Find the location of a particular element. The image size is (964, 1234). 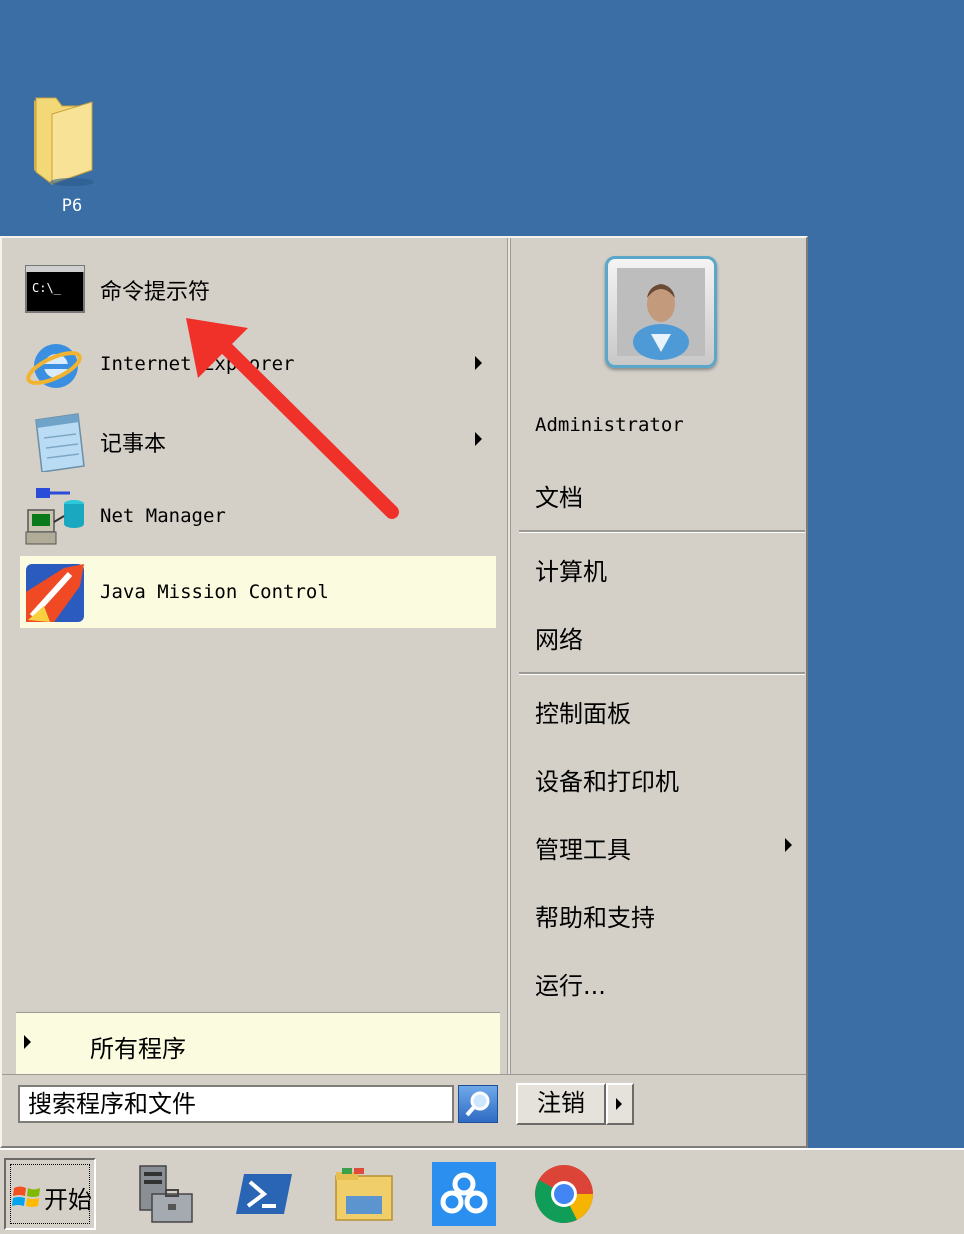

baidu-netdisk-icon is located at coordinates (464, 1194).